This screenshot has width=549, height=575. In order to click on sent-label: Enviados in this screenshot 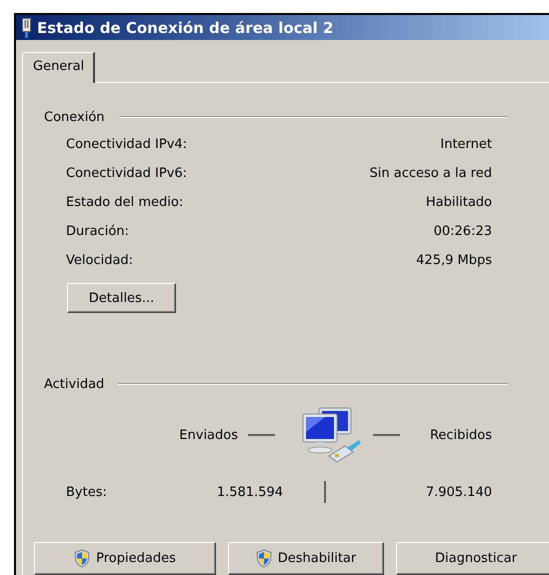, I will do `click(208, 435)`.